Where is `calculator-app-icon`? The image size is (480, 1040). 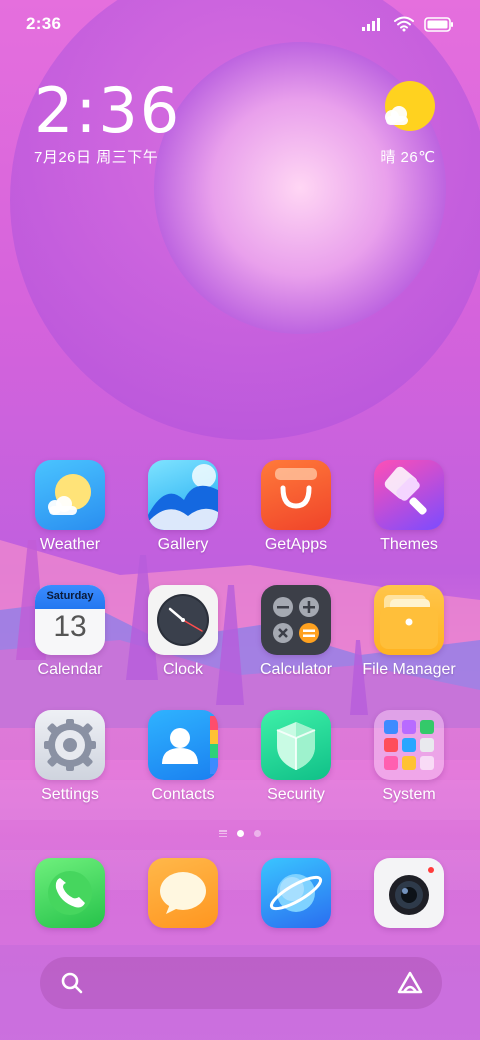
calculator-app-icon is located at coordinates (296, 620).